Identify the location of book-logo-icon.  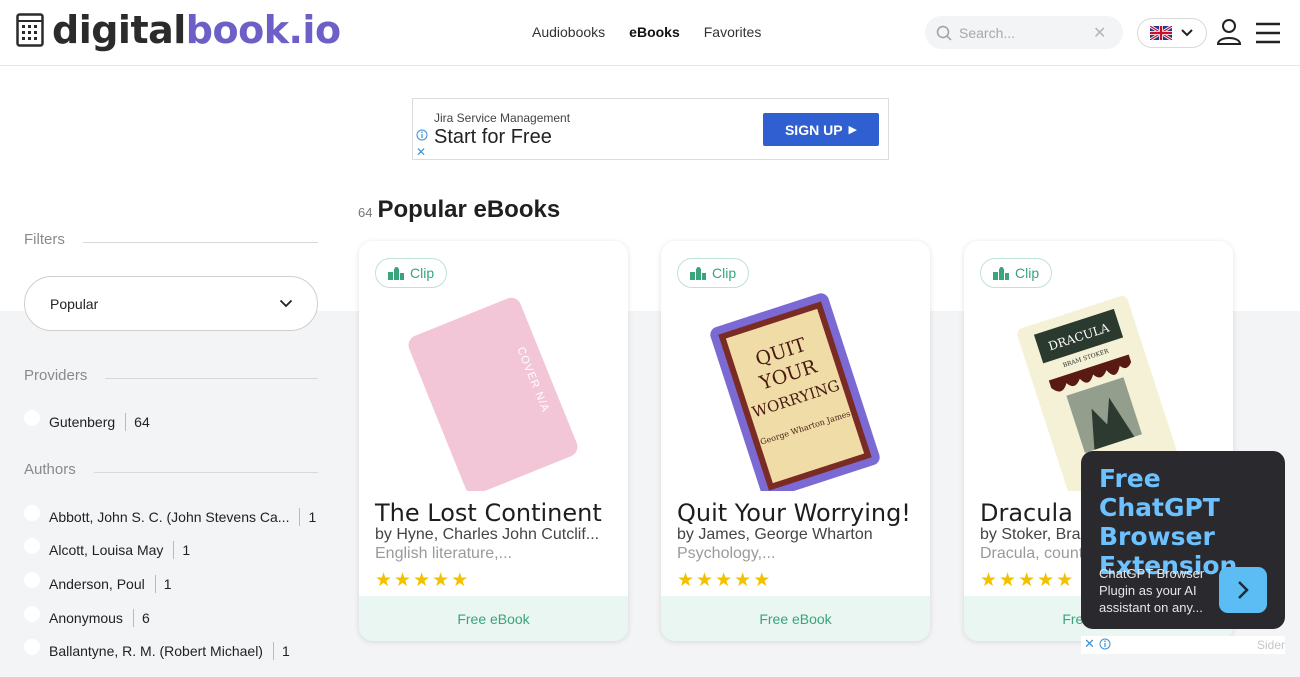
(30, 30).